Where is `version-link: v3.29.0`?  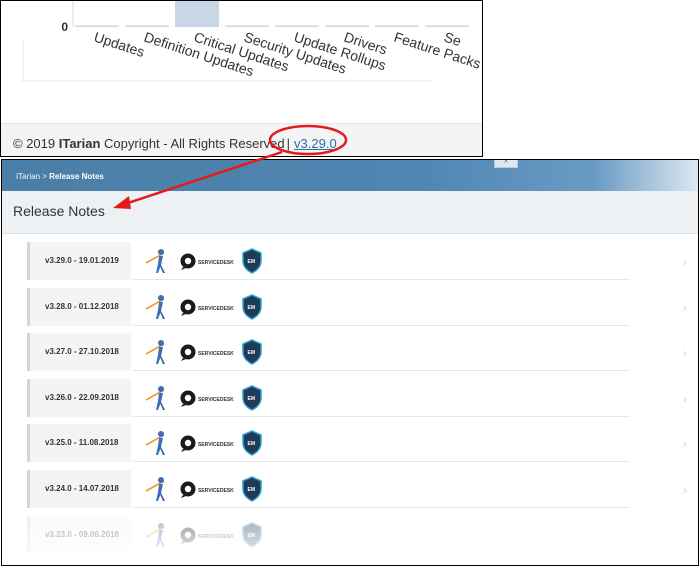 version-link: v3.29.0 is located at coordinates (315, 143).